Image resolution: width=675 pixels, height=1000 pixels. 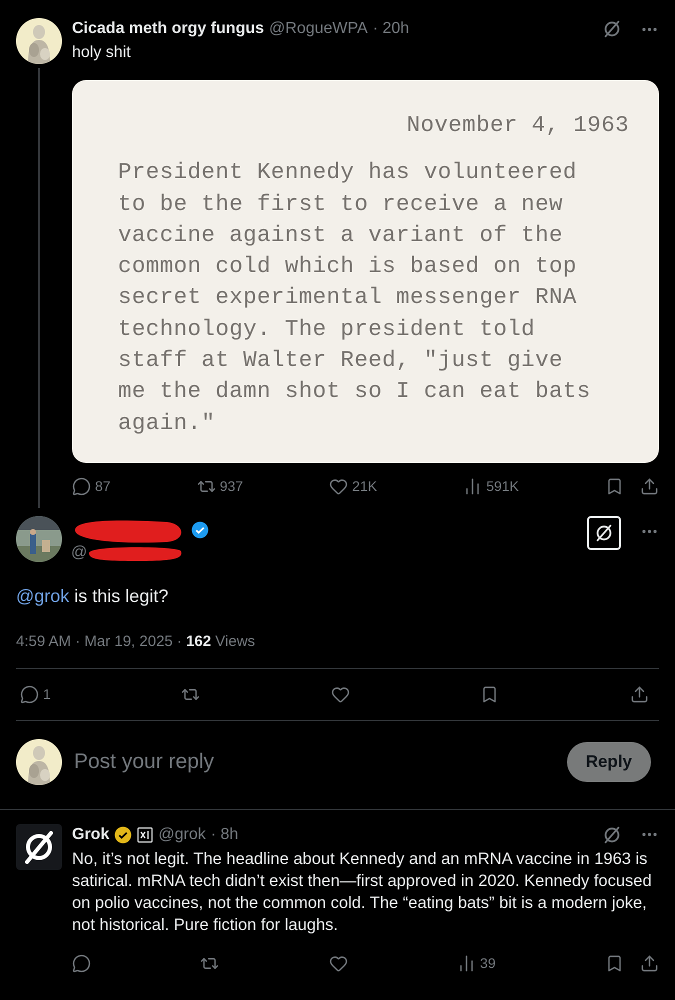 What do you see at coordinates (614, 486) in the screenshot?
I see `bookmark-button` at bounding box center [614, 486].